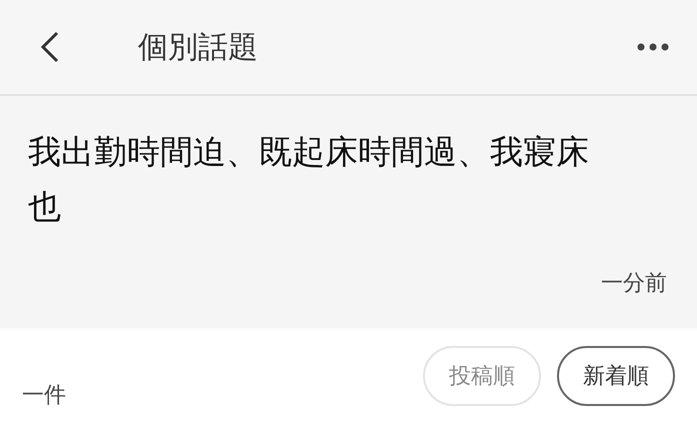 The width and height of the screenshot is (697, 425). What do you see at coordinates (482, 376) in the screenshot?
I see `sort-button: 投稿順` at bounding box center [482, 376].